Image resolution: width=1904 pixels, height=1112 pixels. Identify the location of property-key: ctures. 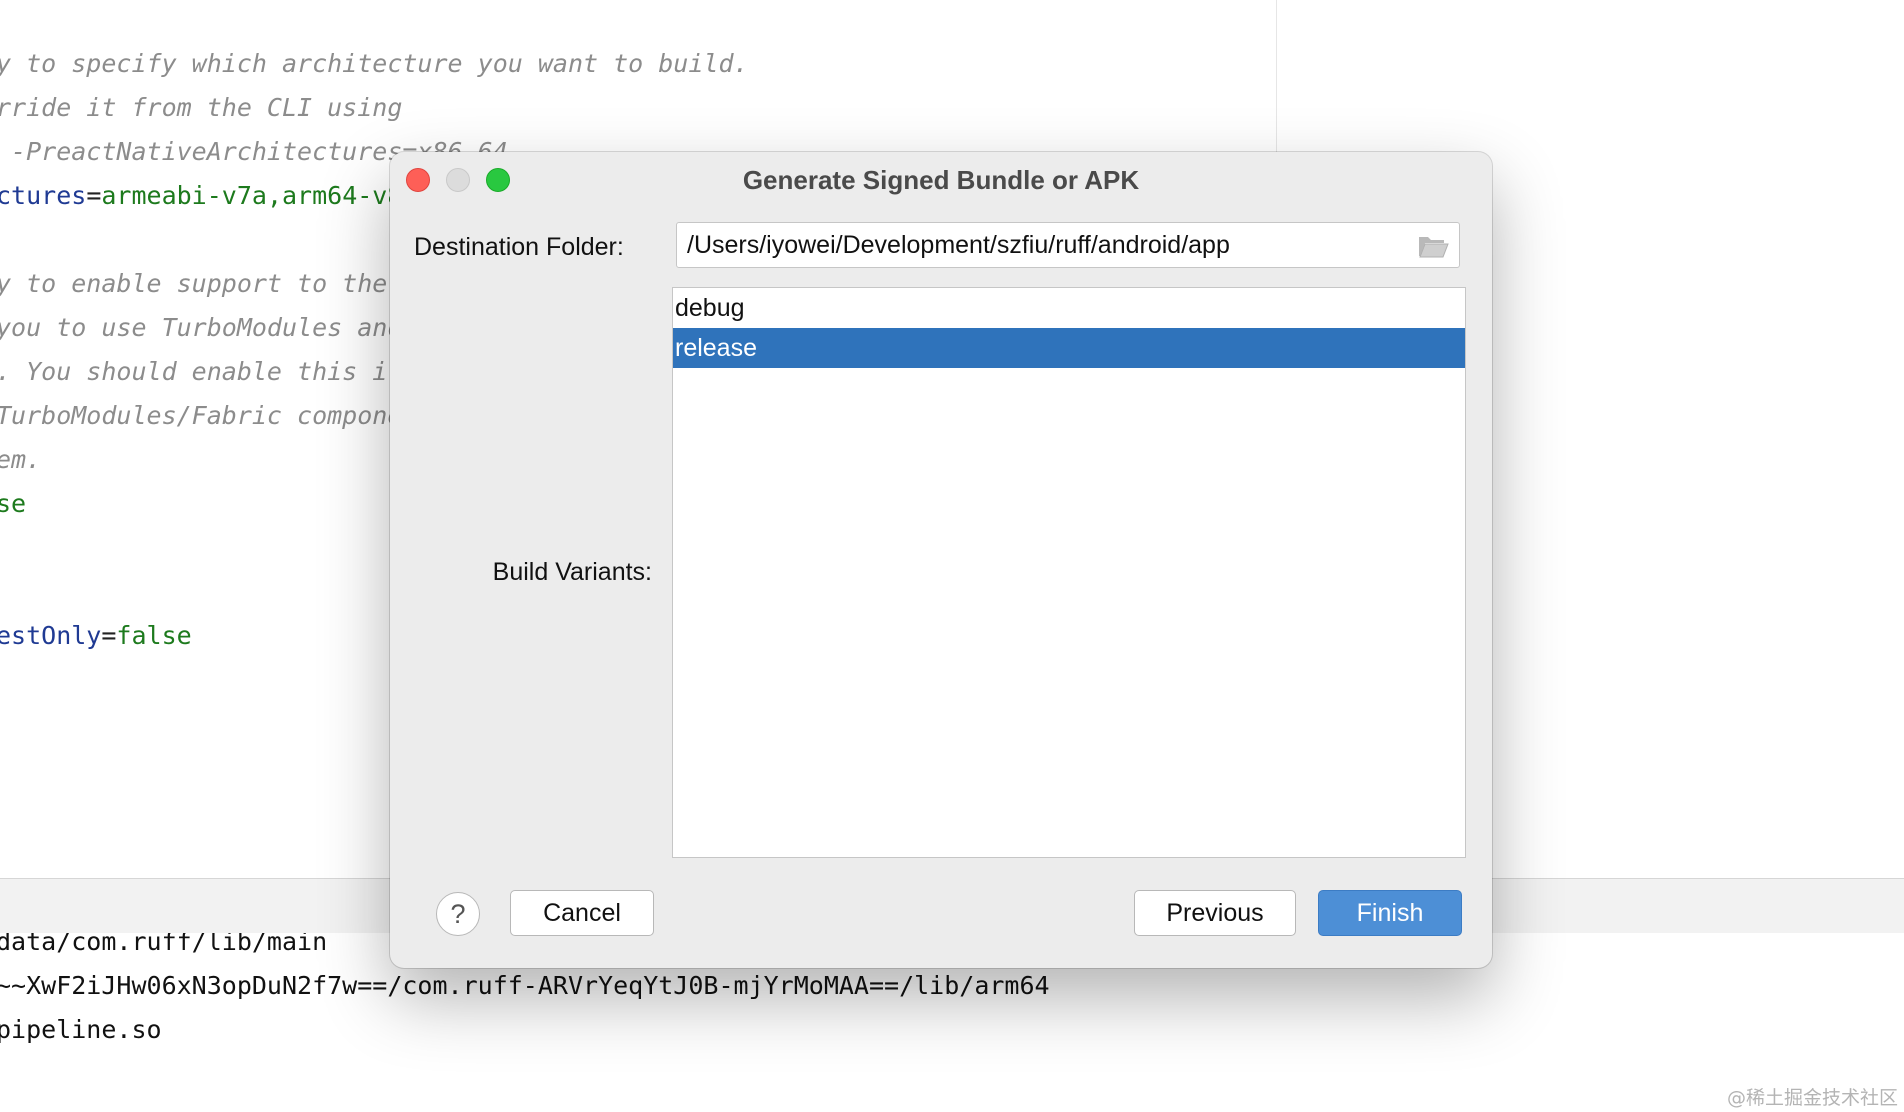
(43, 195).